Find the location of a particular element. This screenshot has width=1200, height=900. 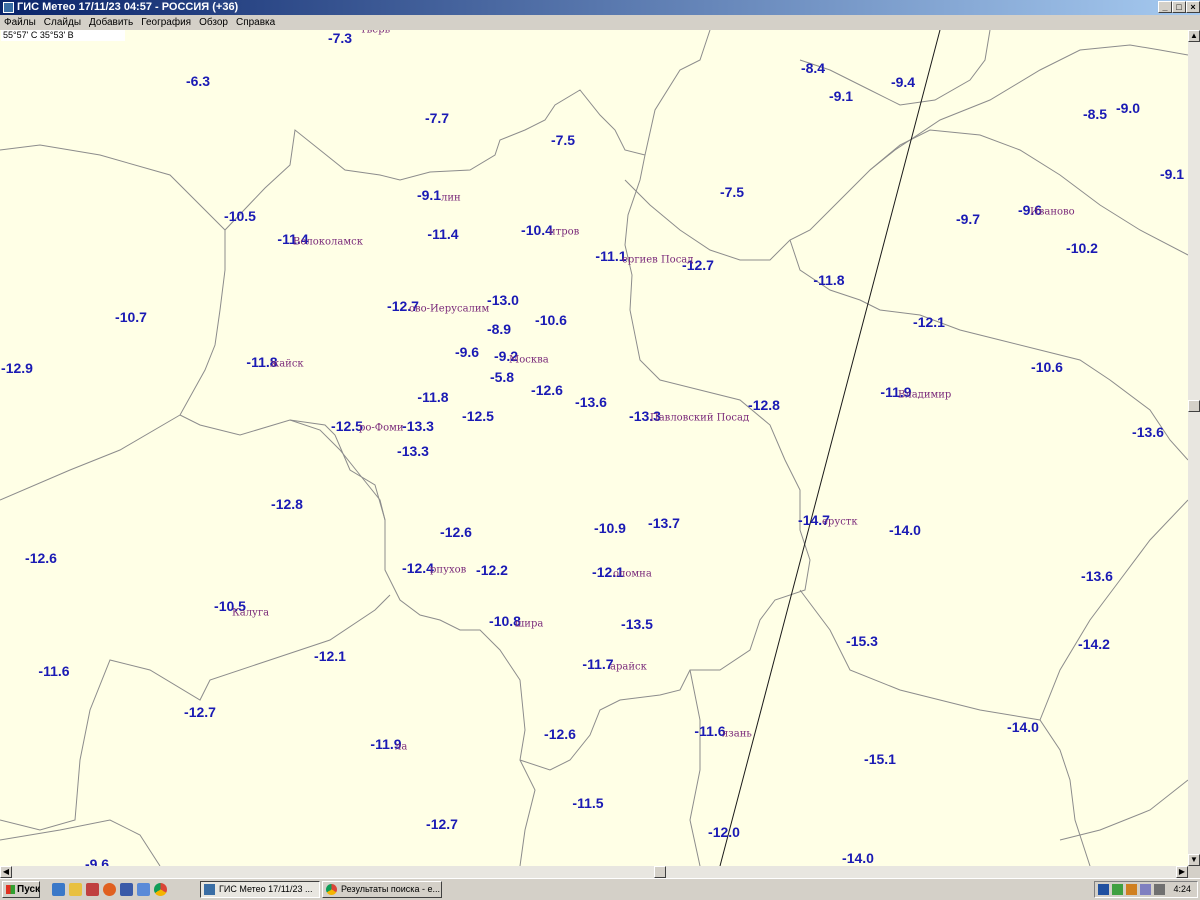

temperature-value: -12.0 is located at coordinates (724, 832).